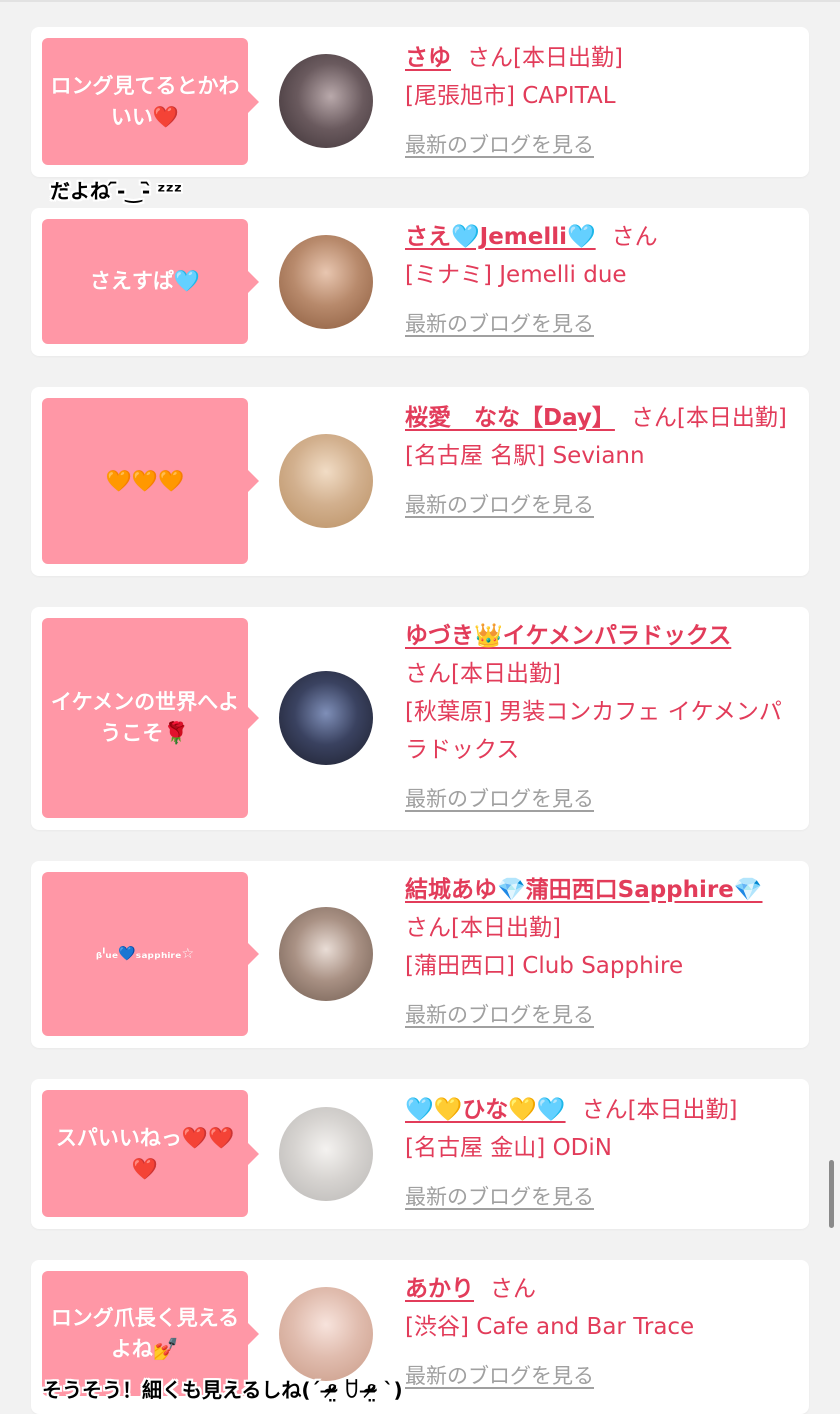  What do you see at coordinates (544, 966) in the screenshot?
I see `shop-label: [蒲田西口] Club Sapphire` at bounding box center [544, 966].